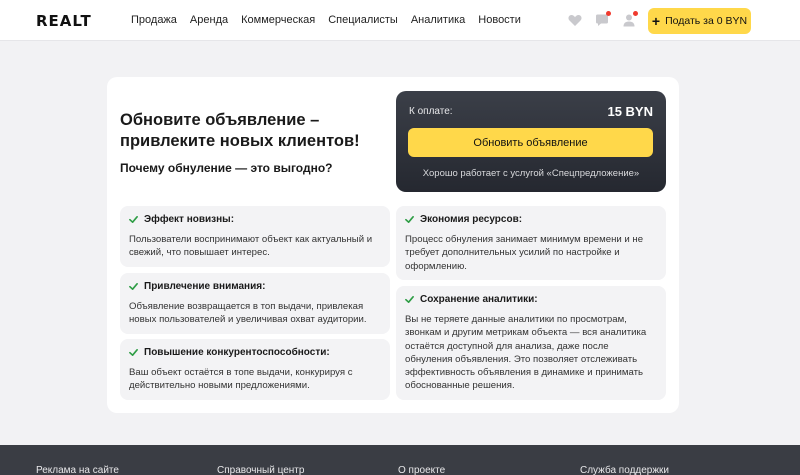  Describe the element at coordinates (438, 20) in the screenshot. I see `nav-item-analytics: Аналитика` at that location.